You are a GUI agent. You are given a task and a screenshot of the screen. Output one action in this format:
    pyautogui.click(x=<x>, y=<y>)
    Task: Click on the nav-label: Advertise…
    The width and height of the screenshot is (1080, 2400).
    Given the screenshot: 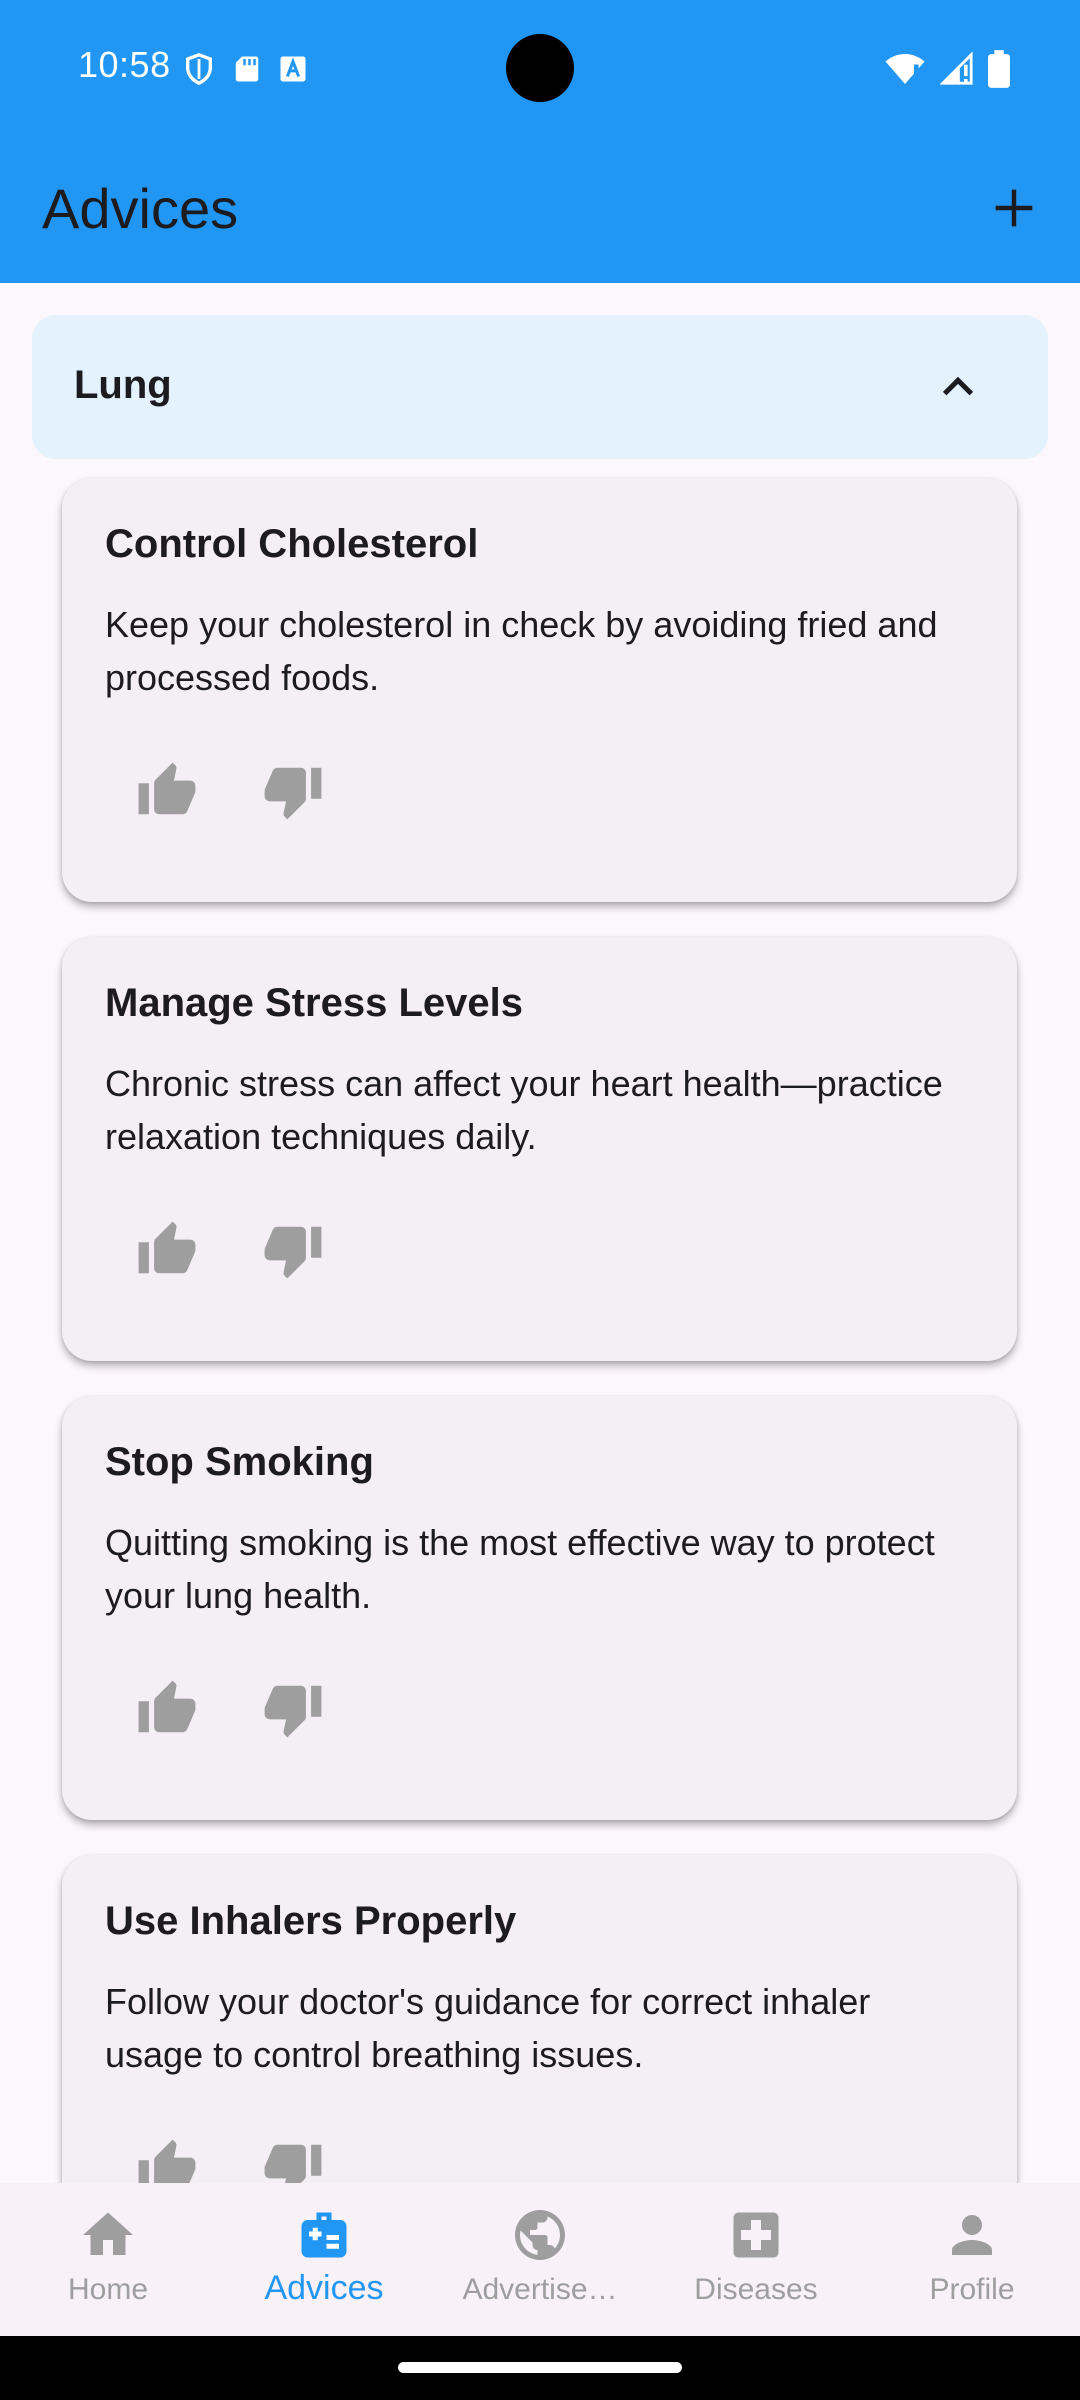 What is the action you would take?
    pyautogui.click(x=540, y=2289)
    